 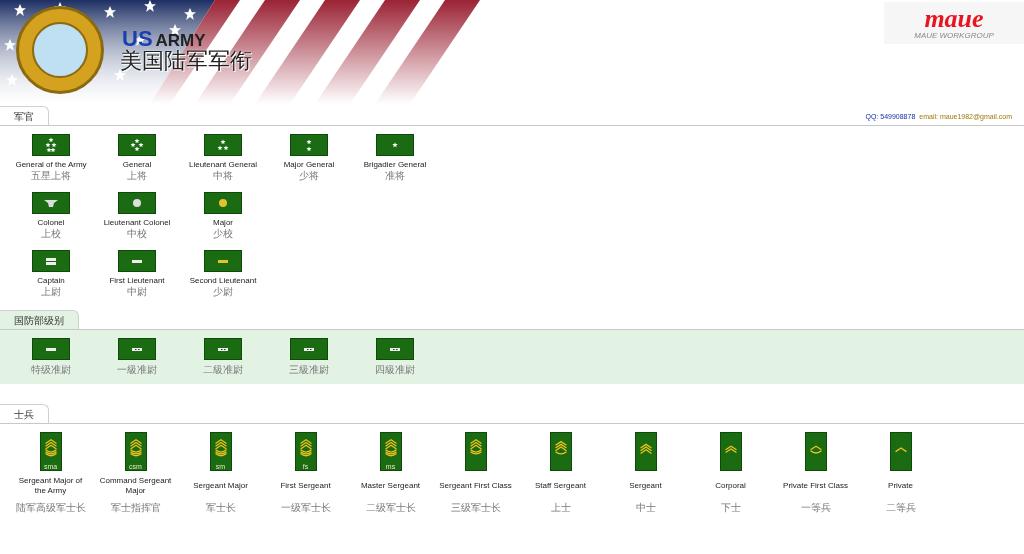 I want to click on rank-name: Staff Sergeant, so click(x=560, y=486).